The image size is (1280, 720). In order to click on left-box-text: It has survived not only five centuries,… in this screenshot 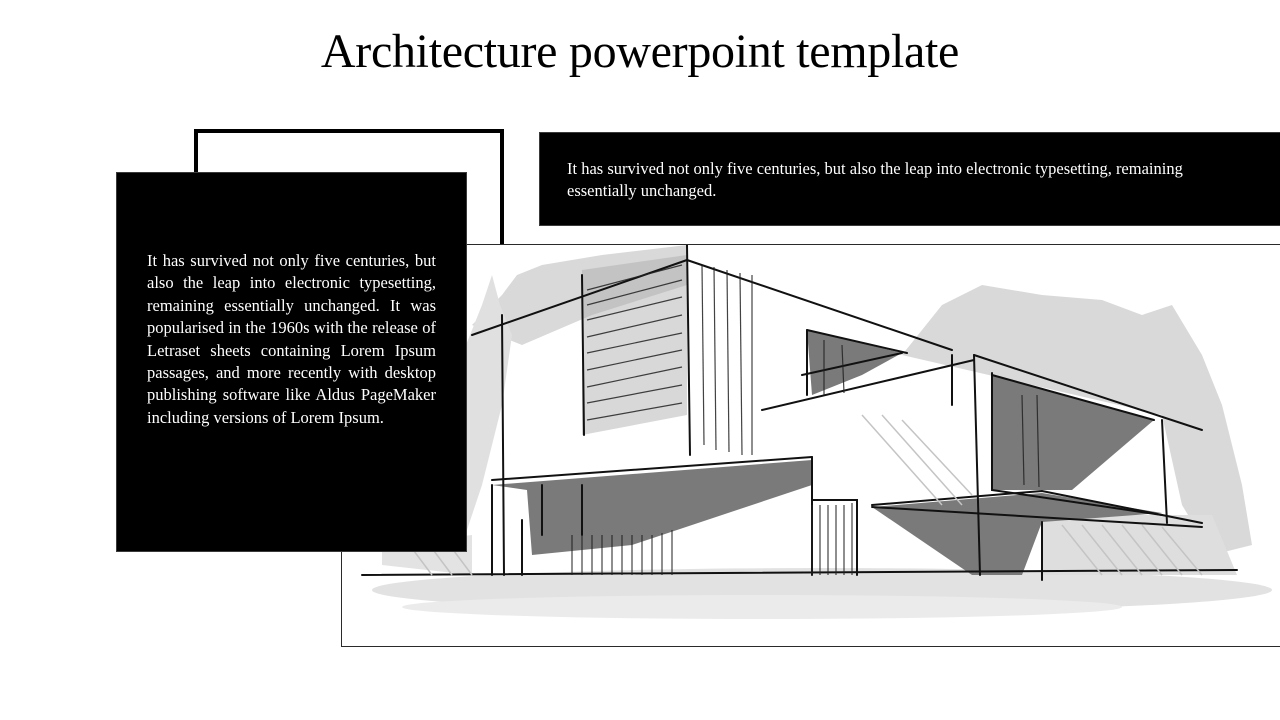, I will do `click(291, 339)`.